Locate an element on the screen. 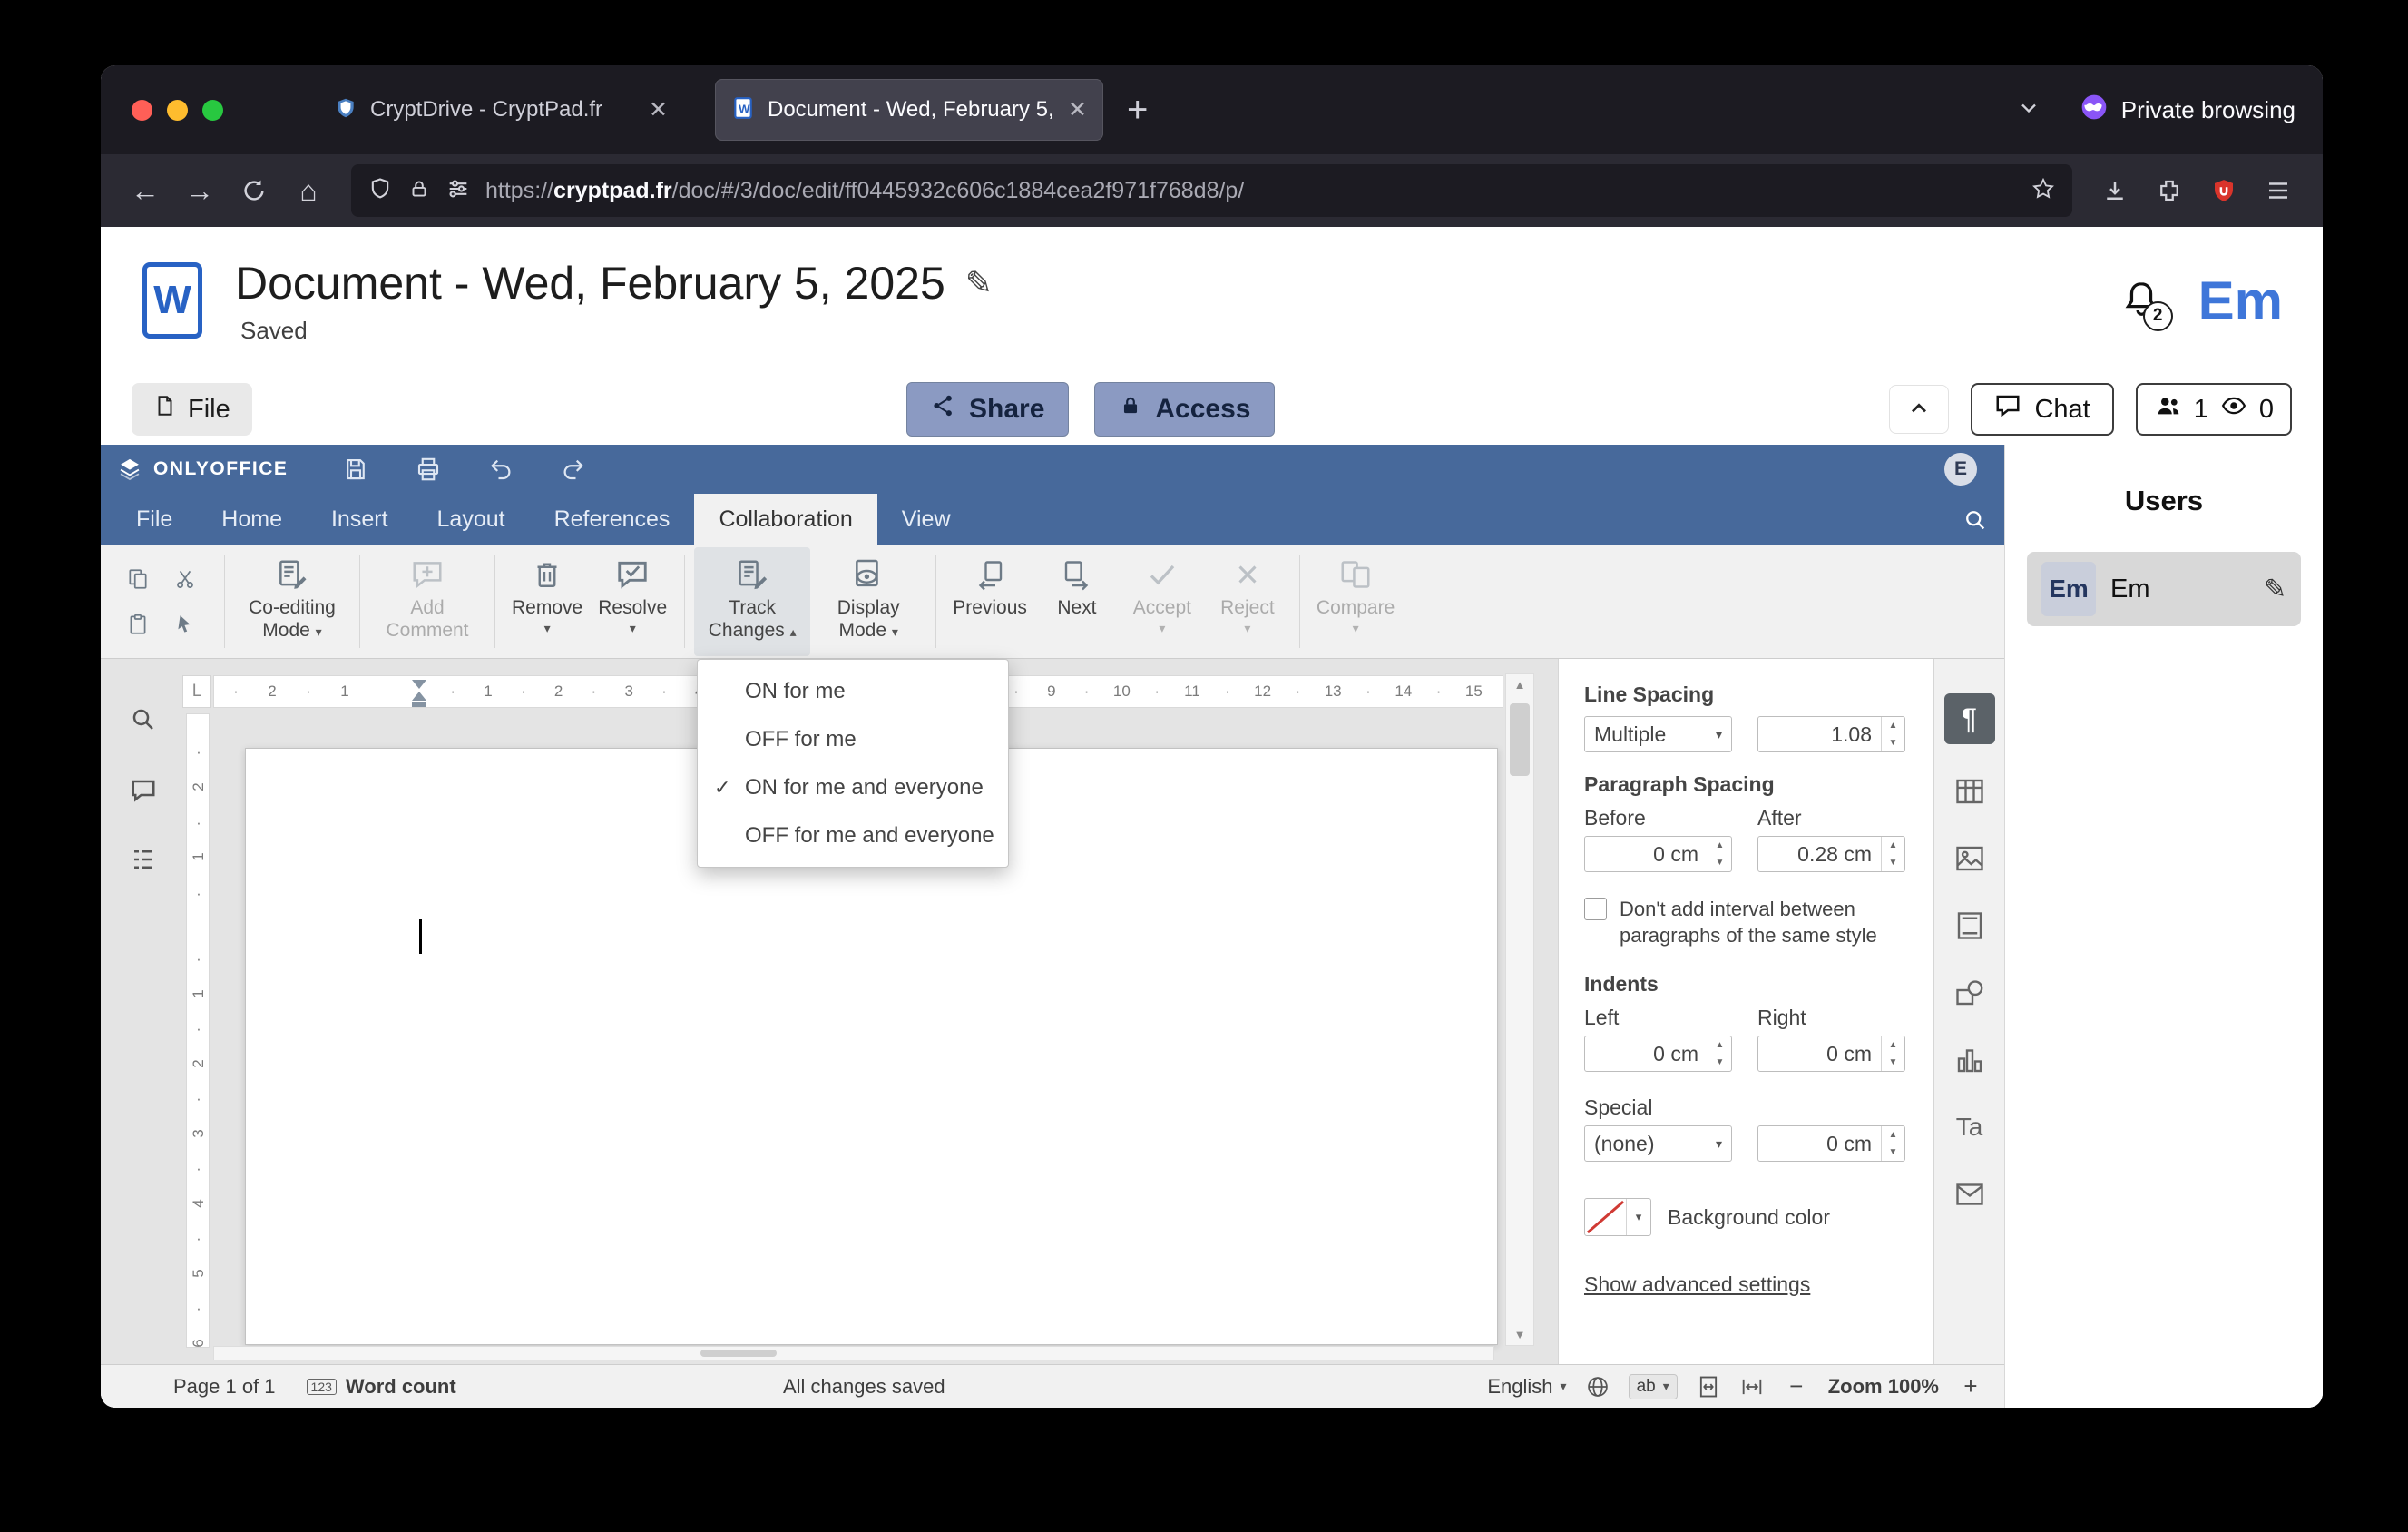 The image size is (2408, 1532). chart-settings-icon is located at coordinates (1970, 1060).